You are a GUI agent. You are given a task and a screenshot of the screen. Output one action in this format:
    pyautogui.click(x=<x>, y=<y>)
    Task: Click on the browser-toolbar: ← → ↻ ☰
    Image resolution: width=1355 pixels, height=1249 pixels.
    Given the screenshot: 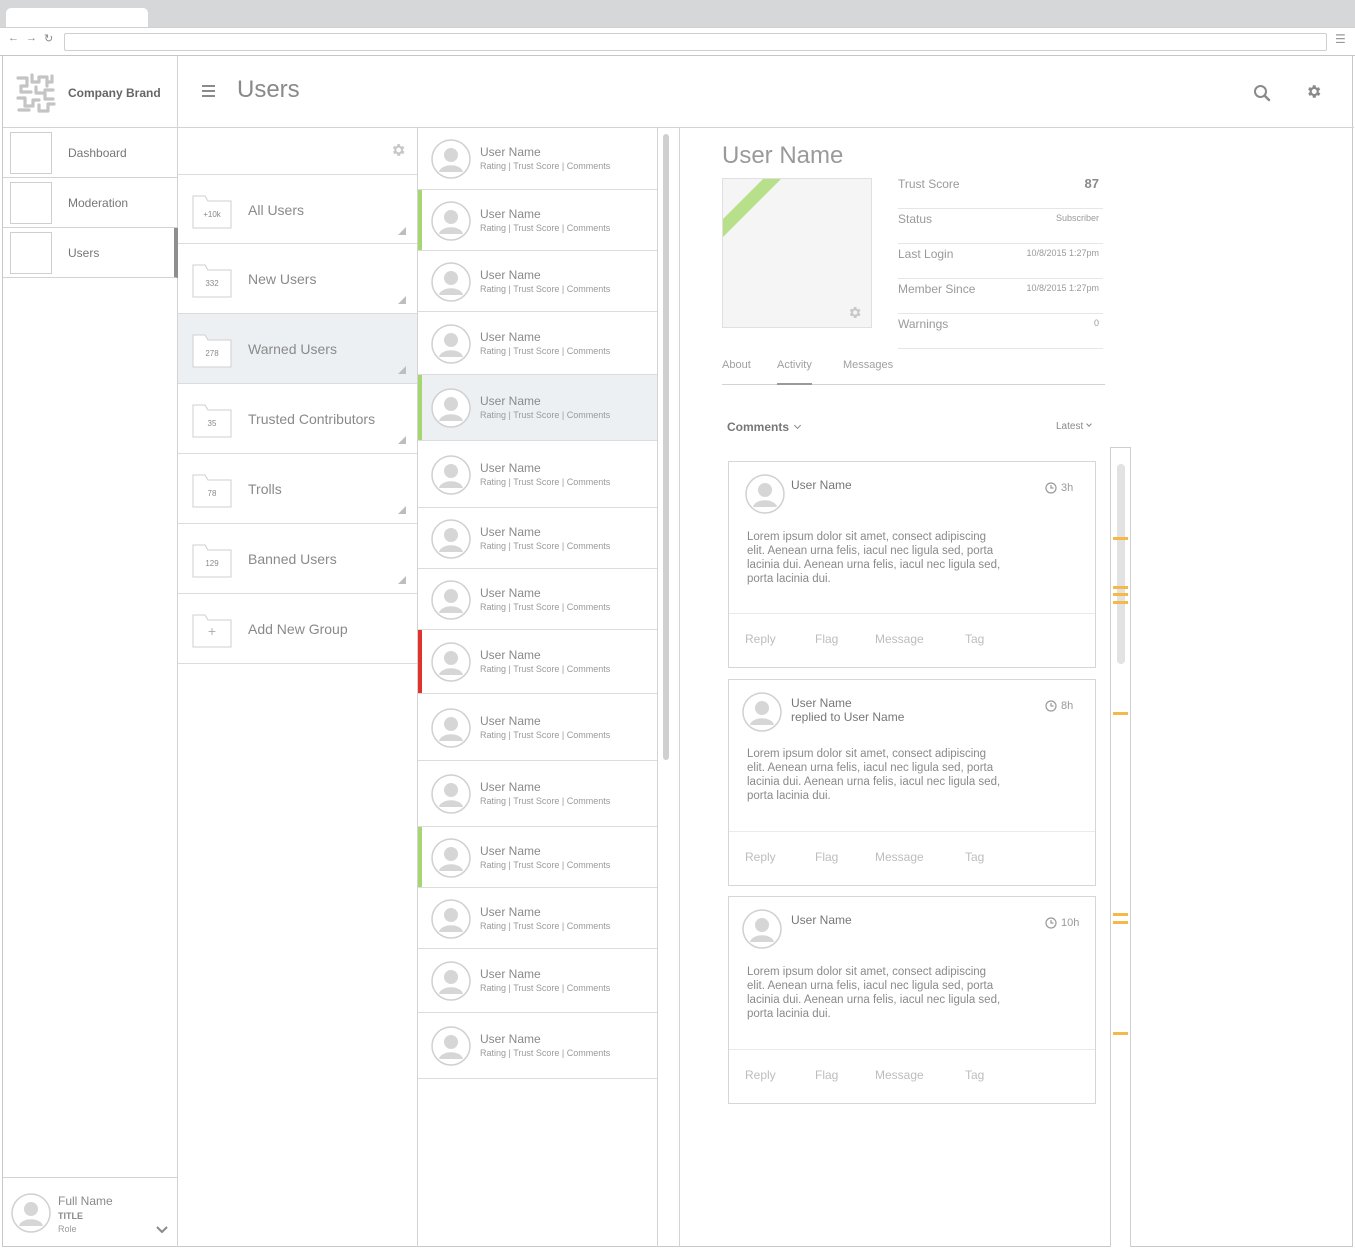 What is the action you would take?
    pyautogui.click(x=677, y=41)
    